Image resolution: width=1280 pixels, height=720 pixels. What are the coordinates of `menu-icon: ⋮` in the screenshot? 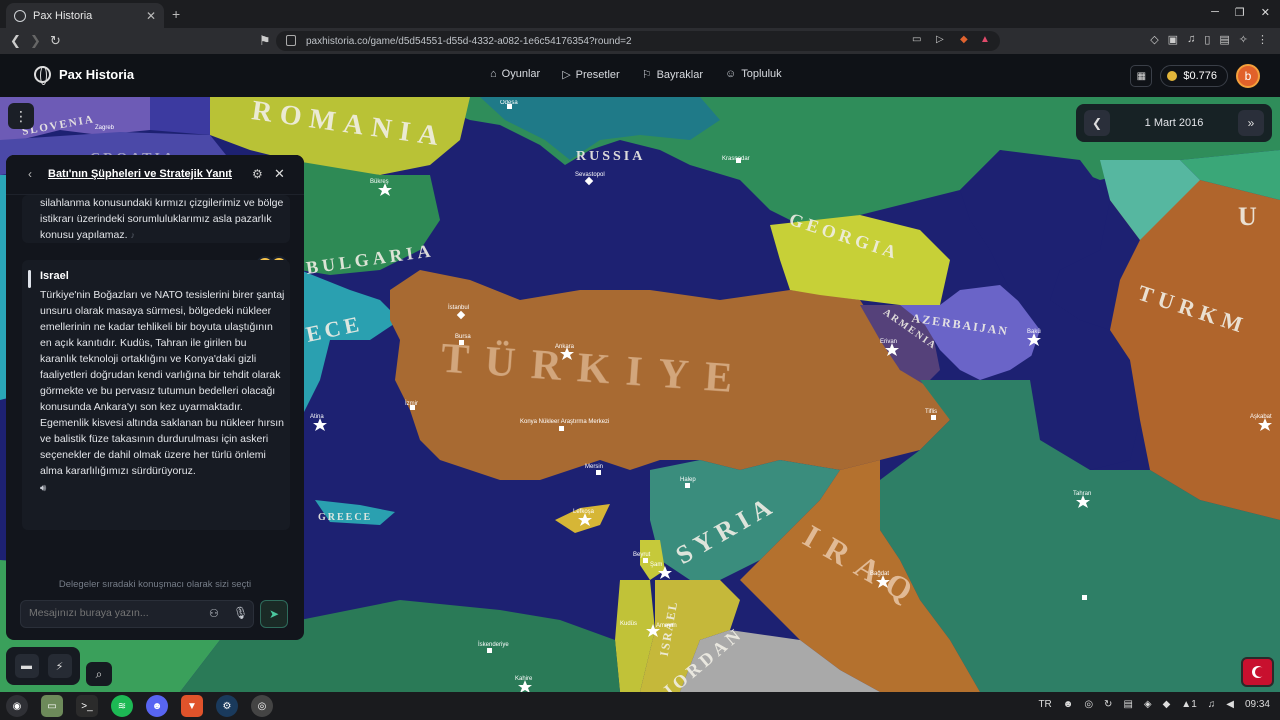 It's located at (1262, 39).